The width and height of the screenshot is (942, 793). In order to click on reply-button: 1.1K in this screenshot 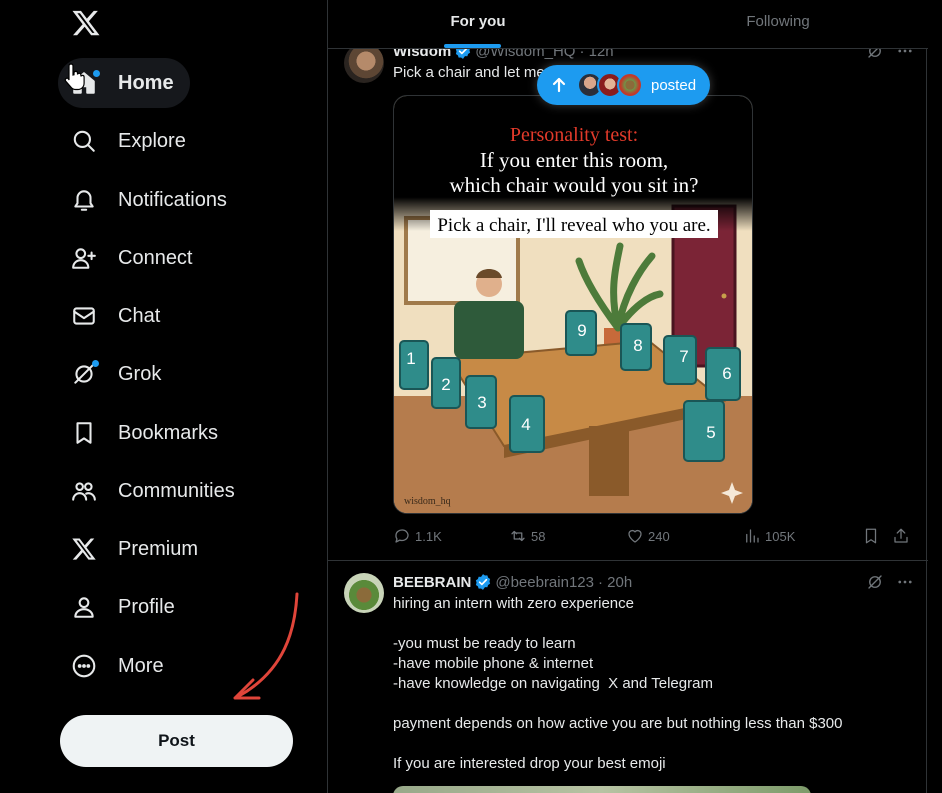, I will do `click(417, 536)`.